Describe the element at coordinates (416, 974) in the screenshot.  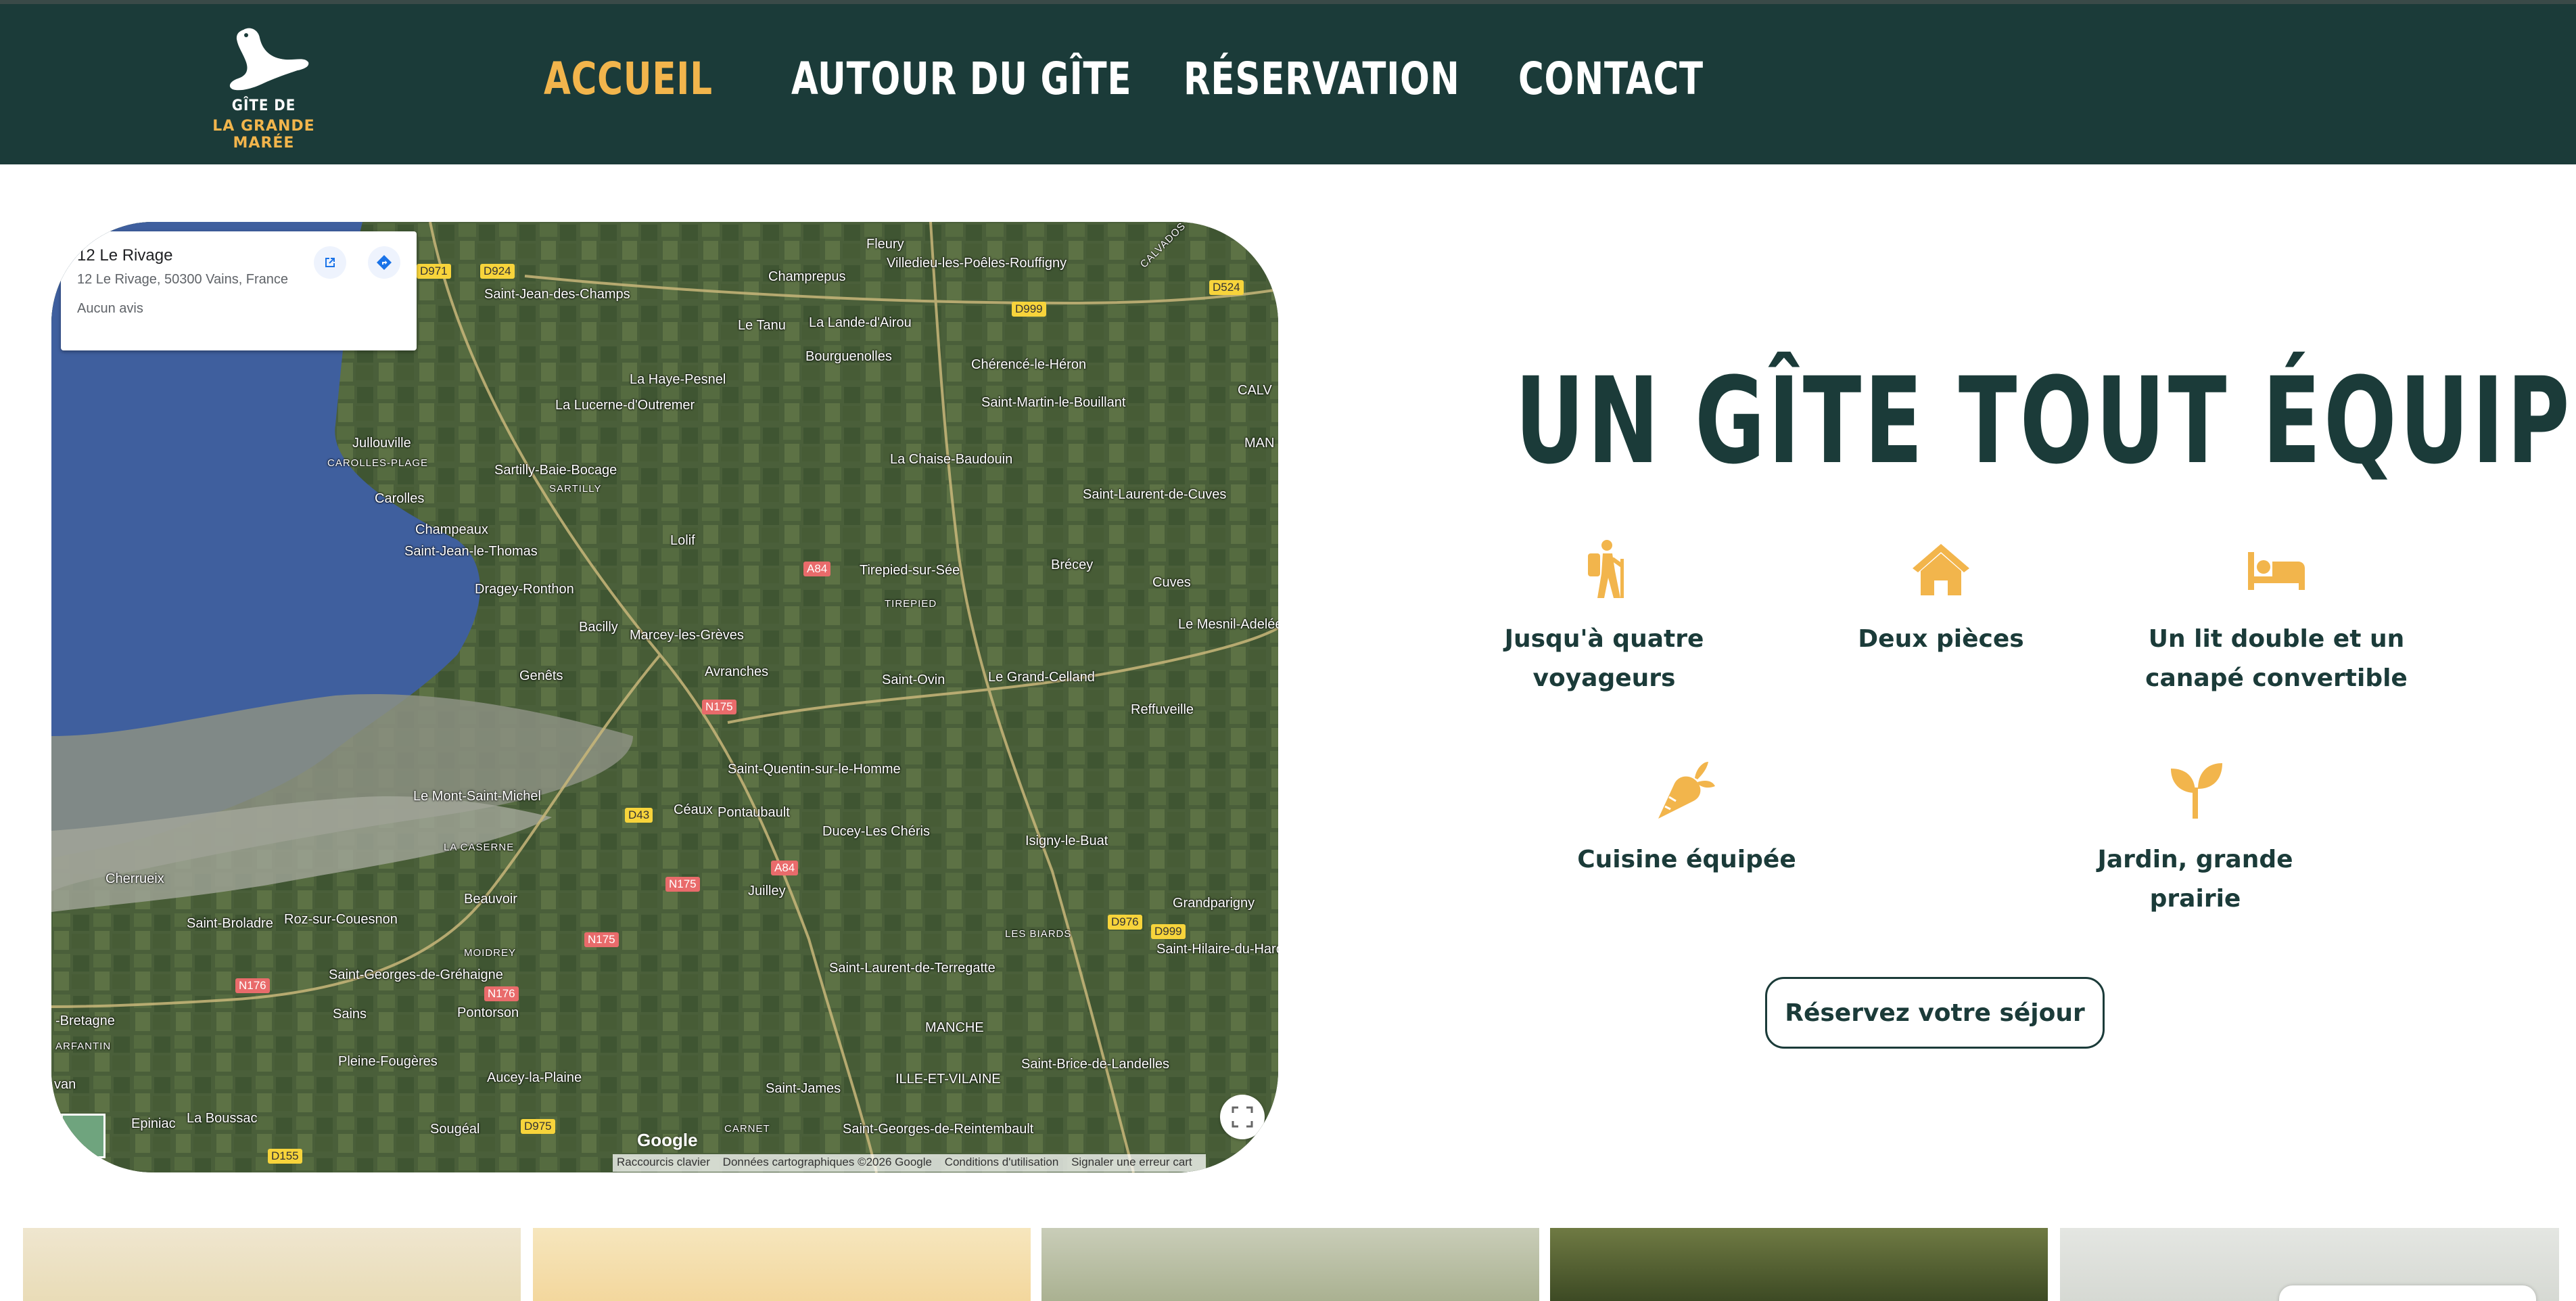
I see `map-label: Saint-Georges-de-Gréhaigne` at that location.